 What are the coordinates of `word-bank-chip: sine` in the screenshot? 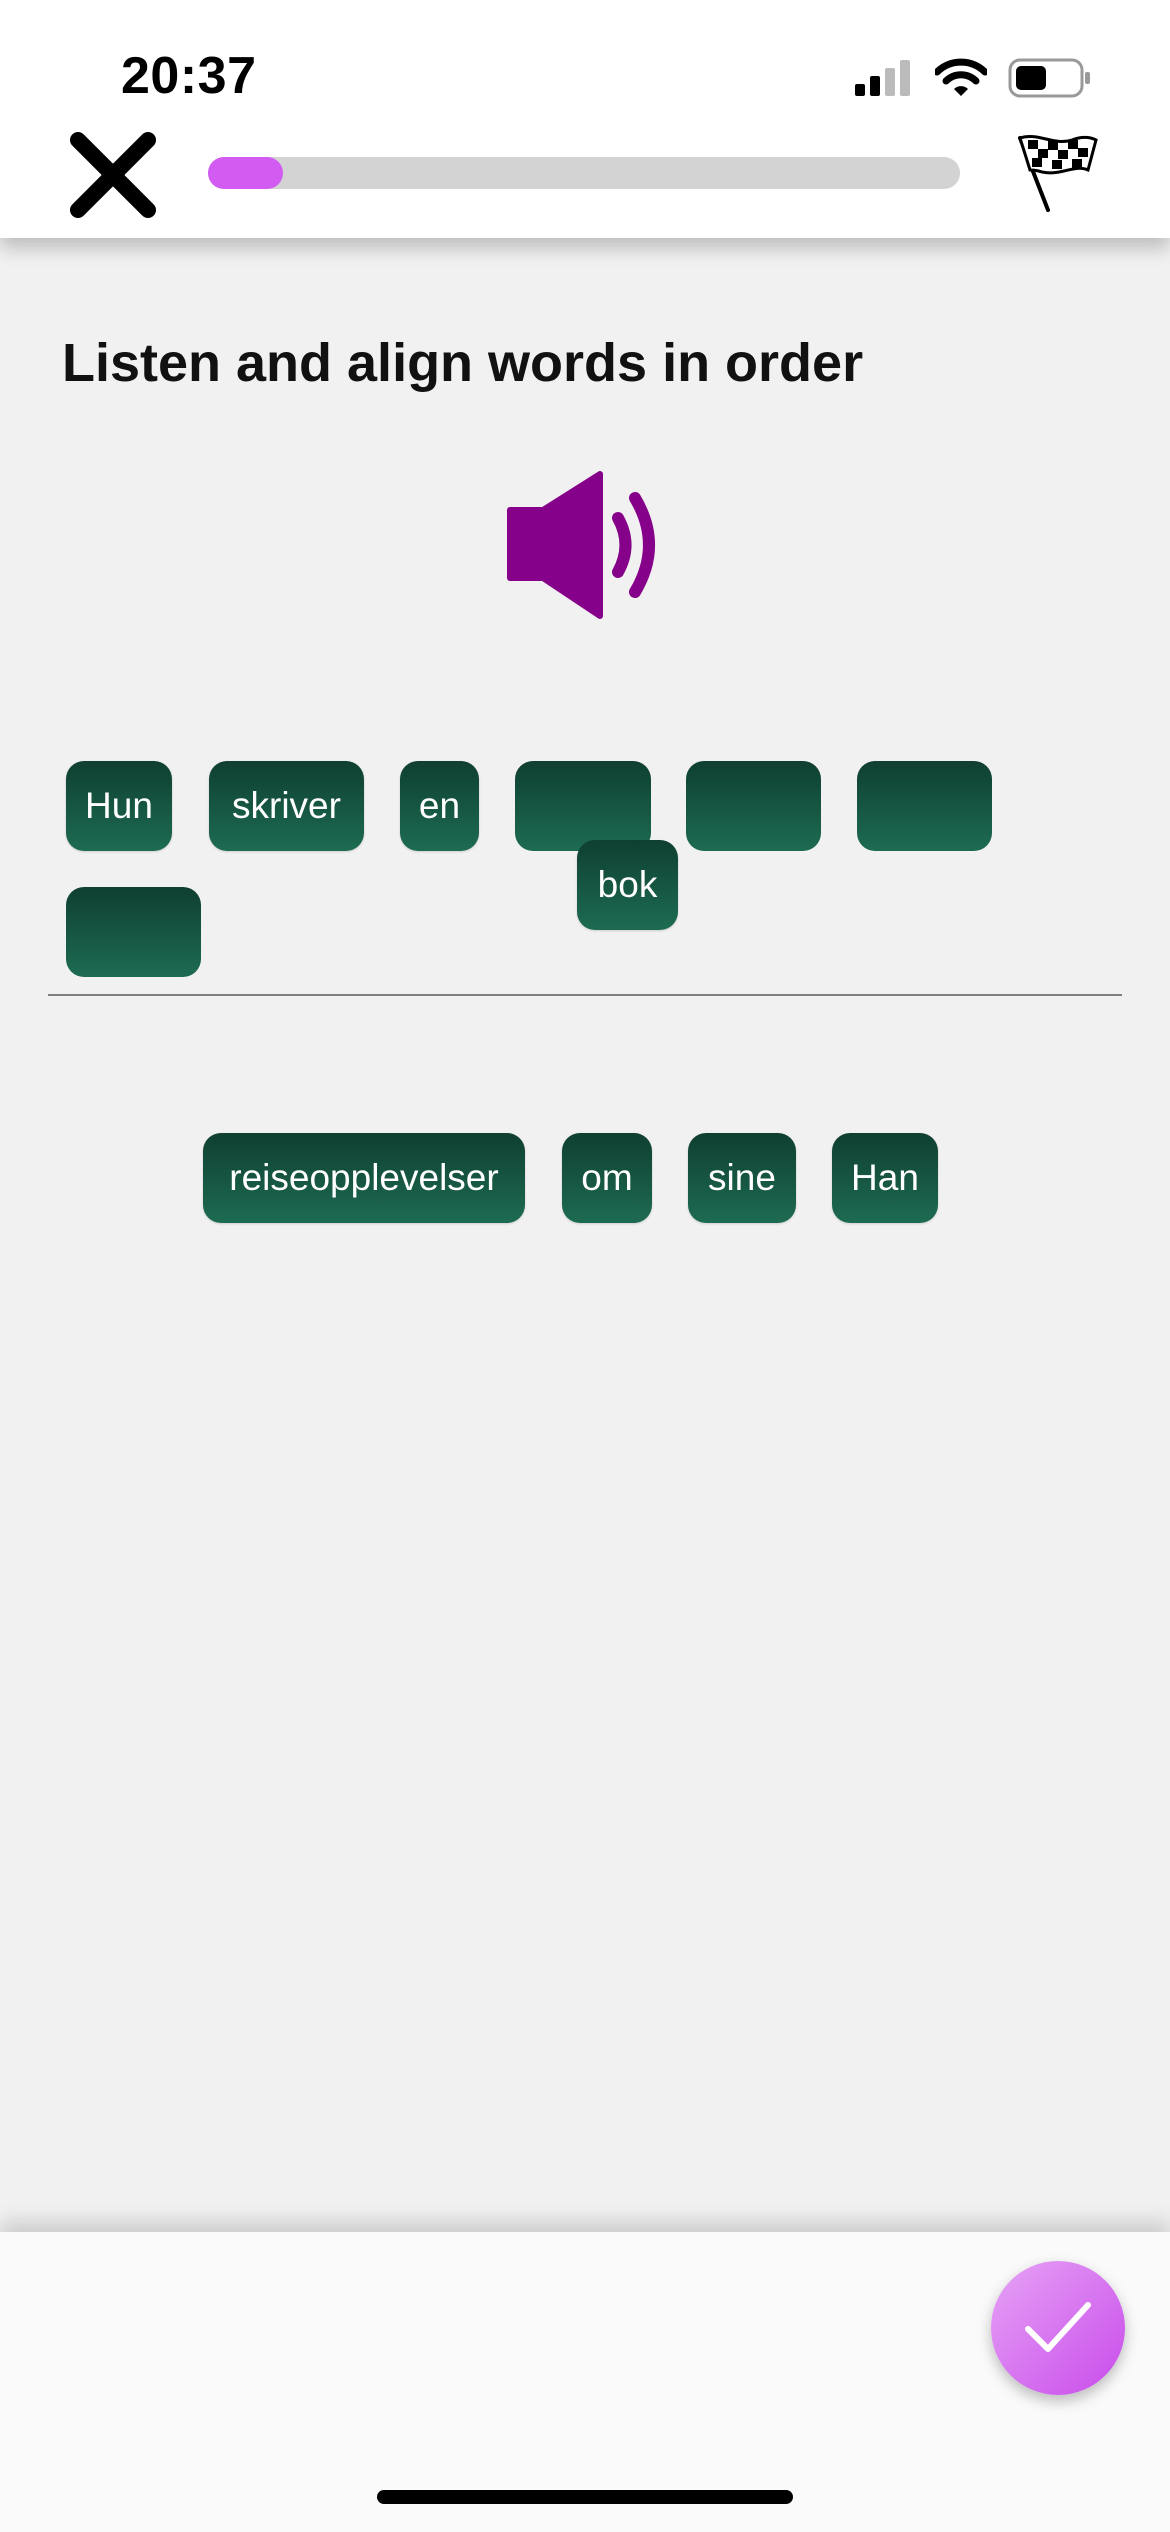 It's located at (742, 1178).